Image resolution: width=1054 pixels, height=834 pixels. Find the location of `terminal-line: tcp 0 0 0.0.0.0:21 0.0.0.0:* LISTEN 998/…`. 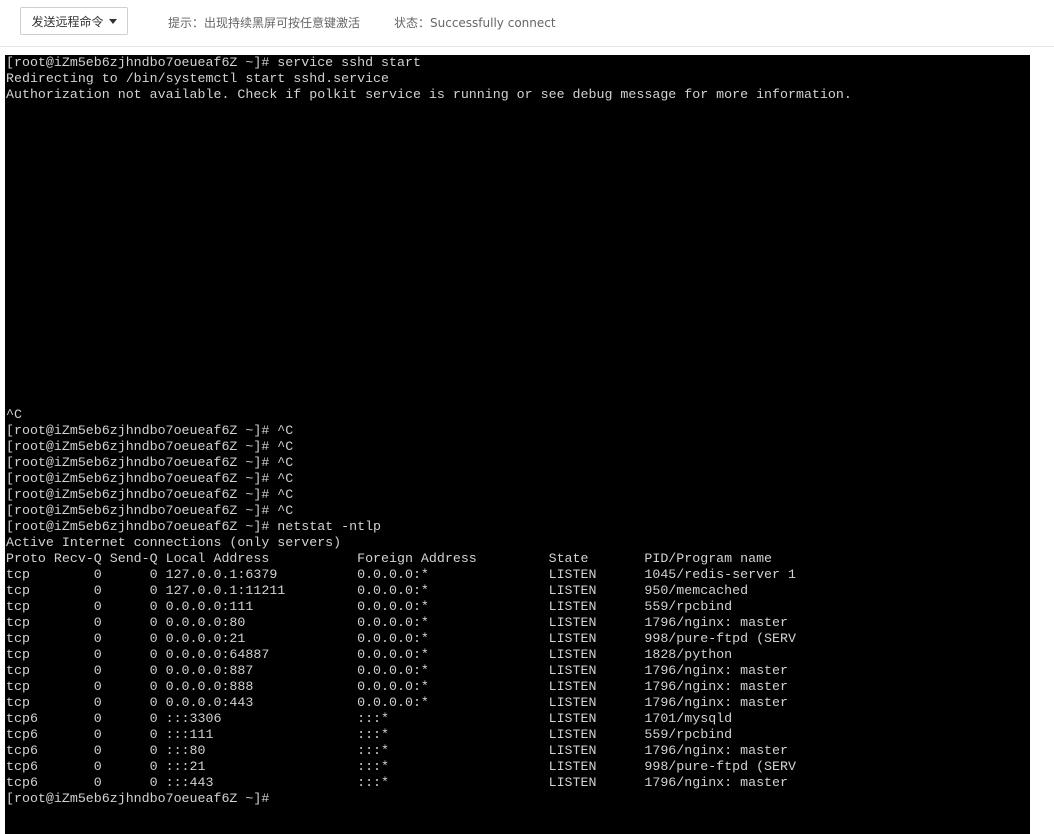

terminal-line: tcp 0 0 0.0.0.0:21 0.0.0.0:* LISTEN 998/… is located at coordinates (401, 638).